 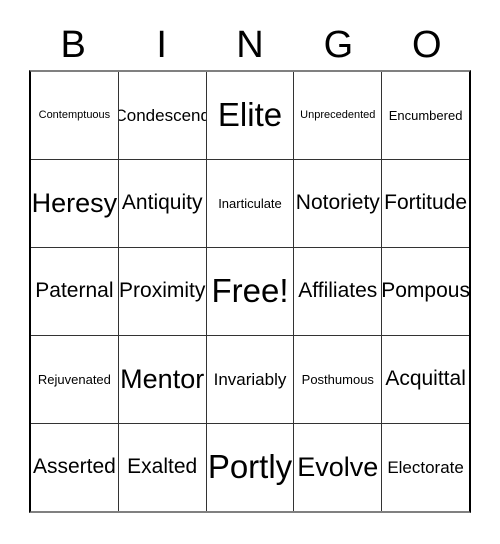 I want to click on bingo-cell-label: Invariably, so click(x=250, y=379).